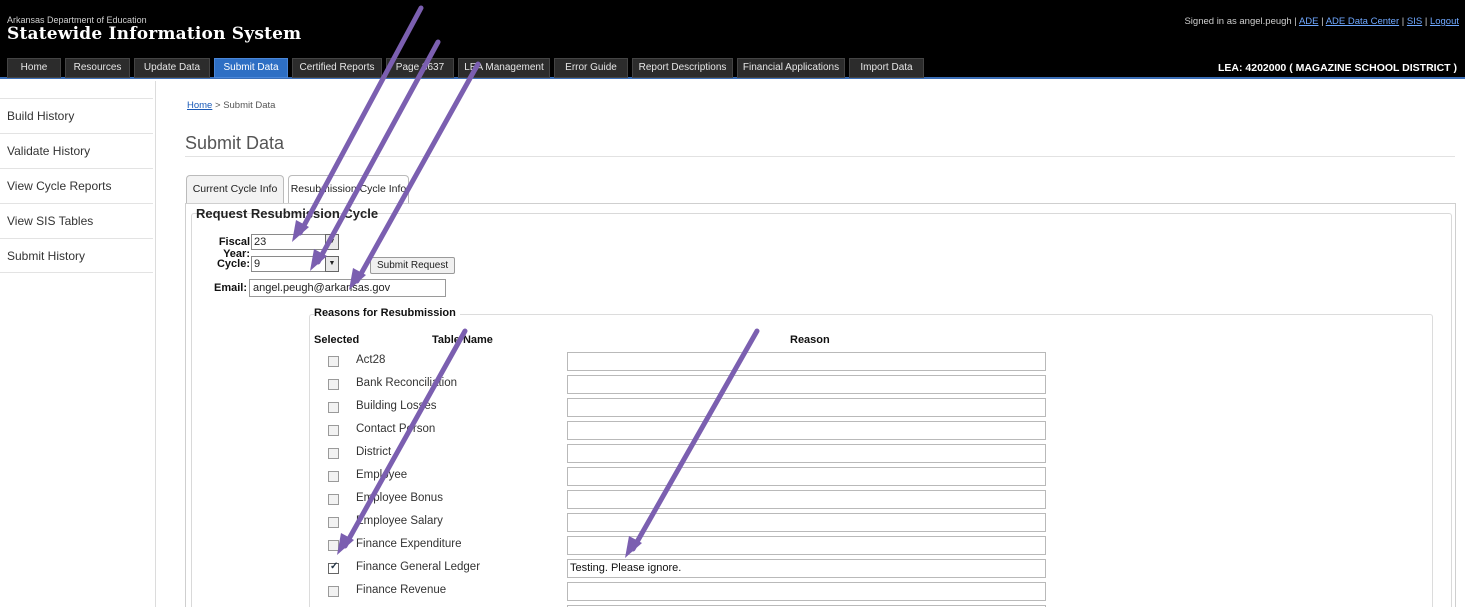  Describe the element at coordinates (154, 34) in the screenshot. I see `system-title: Statewide Information System` at that location.